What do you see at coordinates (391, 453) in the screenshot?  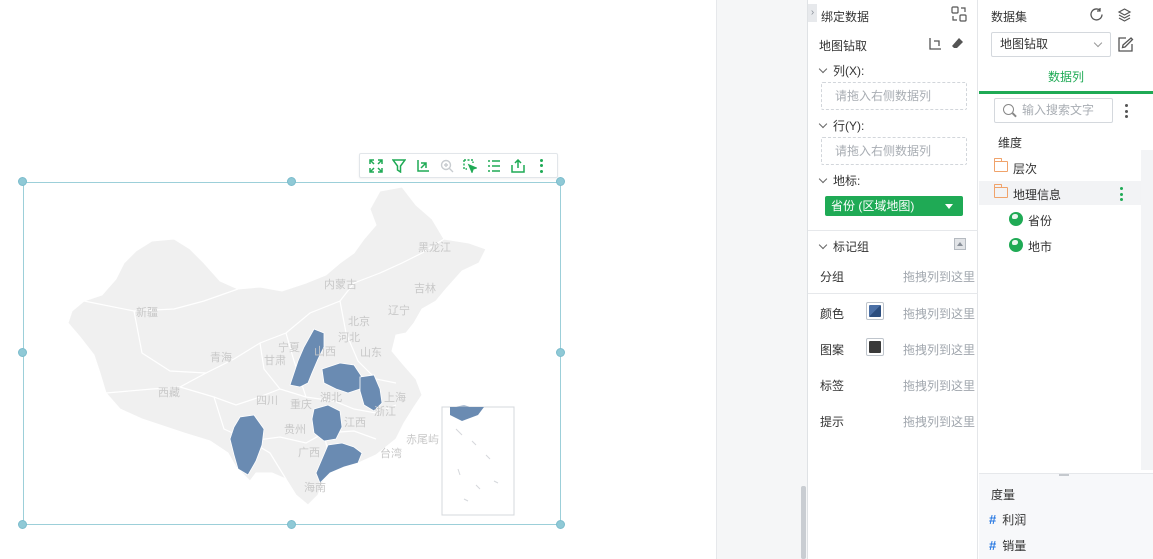 I see `map-label: 台湾` at bounding box center [391, 453].